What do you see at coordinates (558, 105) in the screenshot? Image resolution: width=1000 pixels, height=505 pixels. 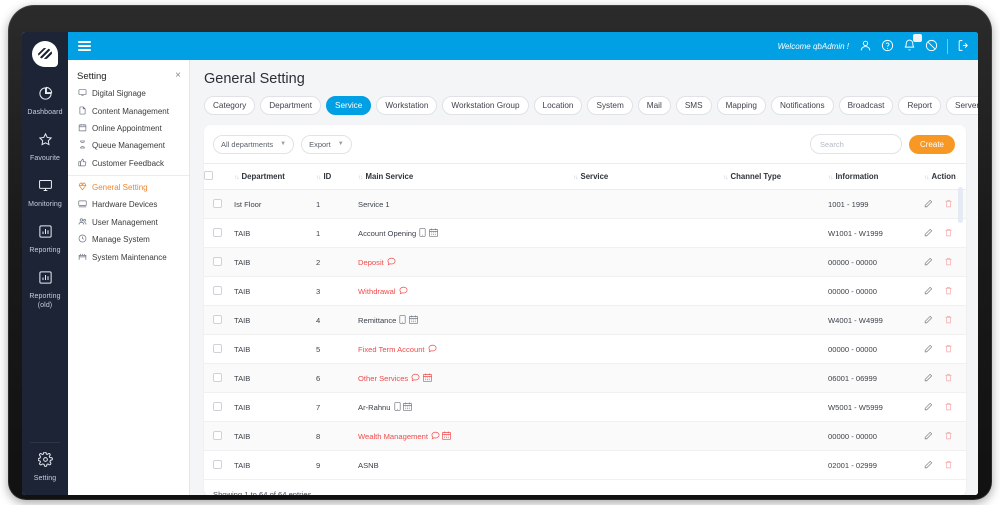 I see `tab-location: Location` at bounding box center [558, 105].